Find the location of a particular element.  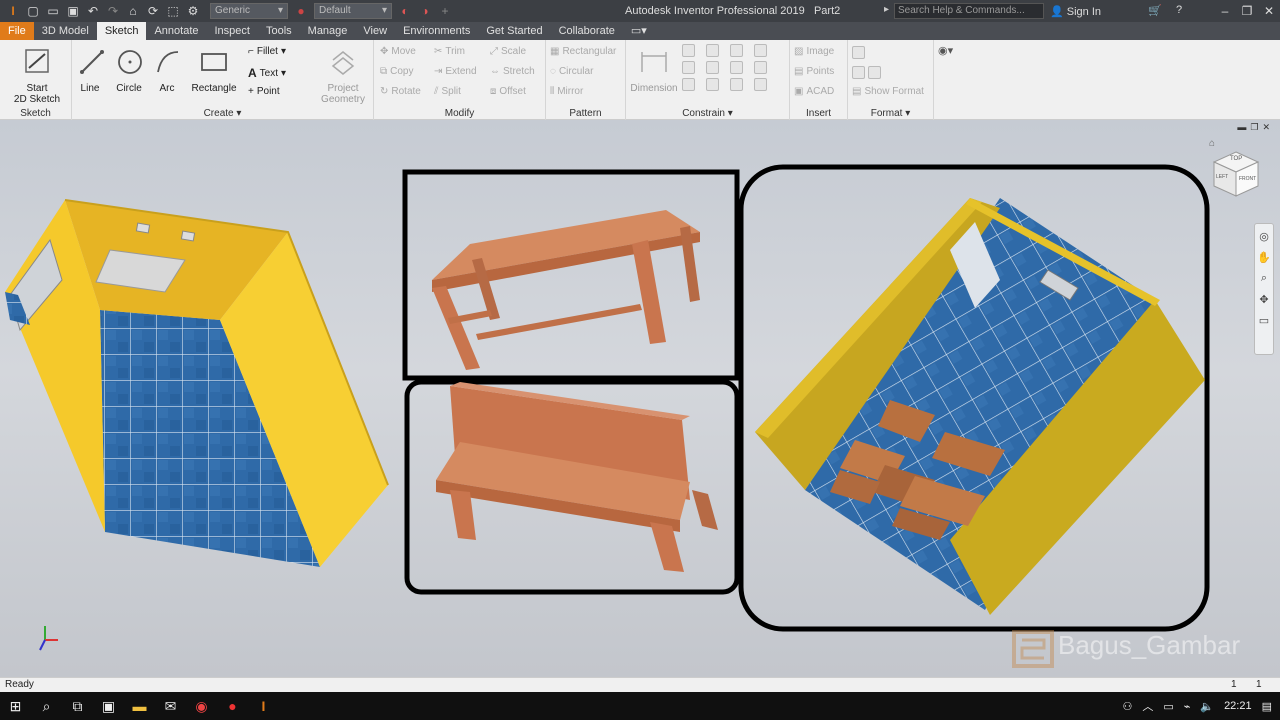

horizontal-constraint-icon is located at coordinates (736, 67).